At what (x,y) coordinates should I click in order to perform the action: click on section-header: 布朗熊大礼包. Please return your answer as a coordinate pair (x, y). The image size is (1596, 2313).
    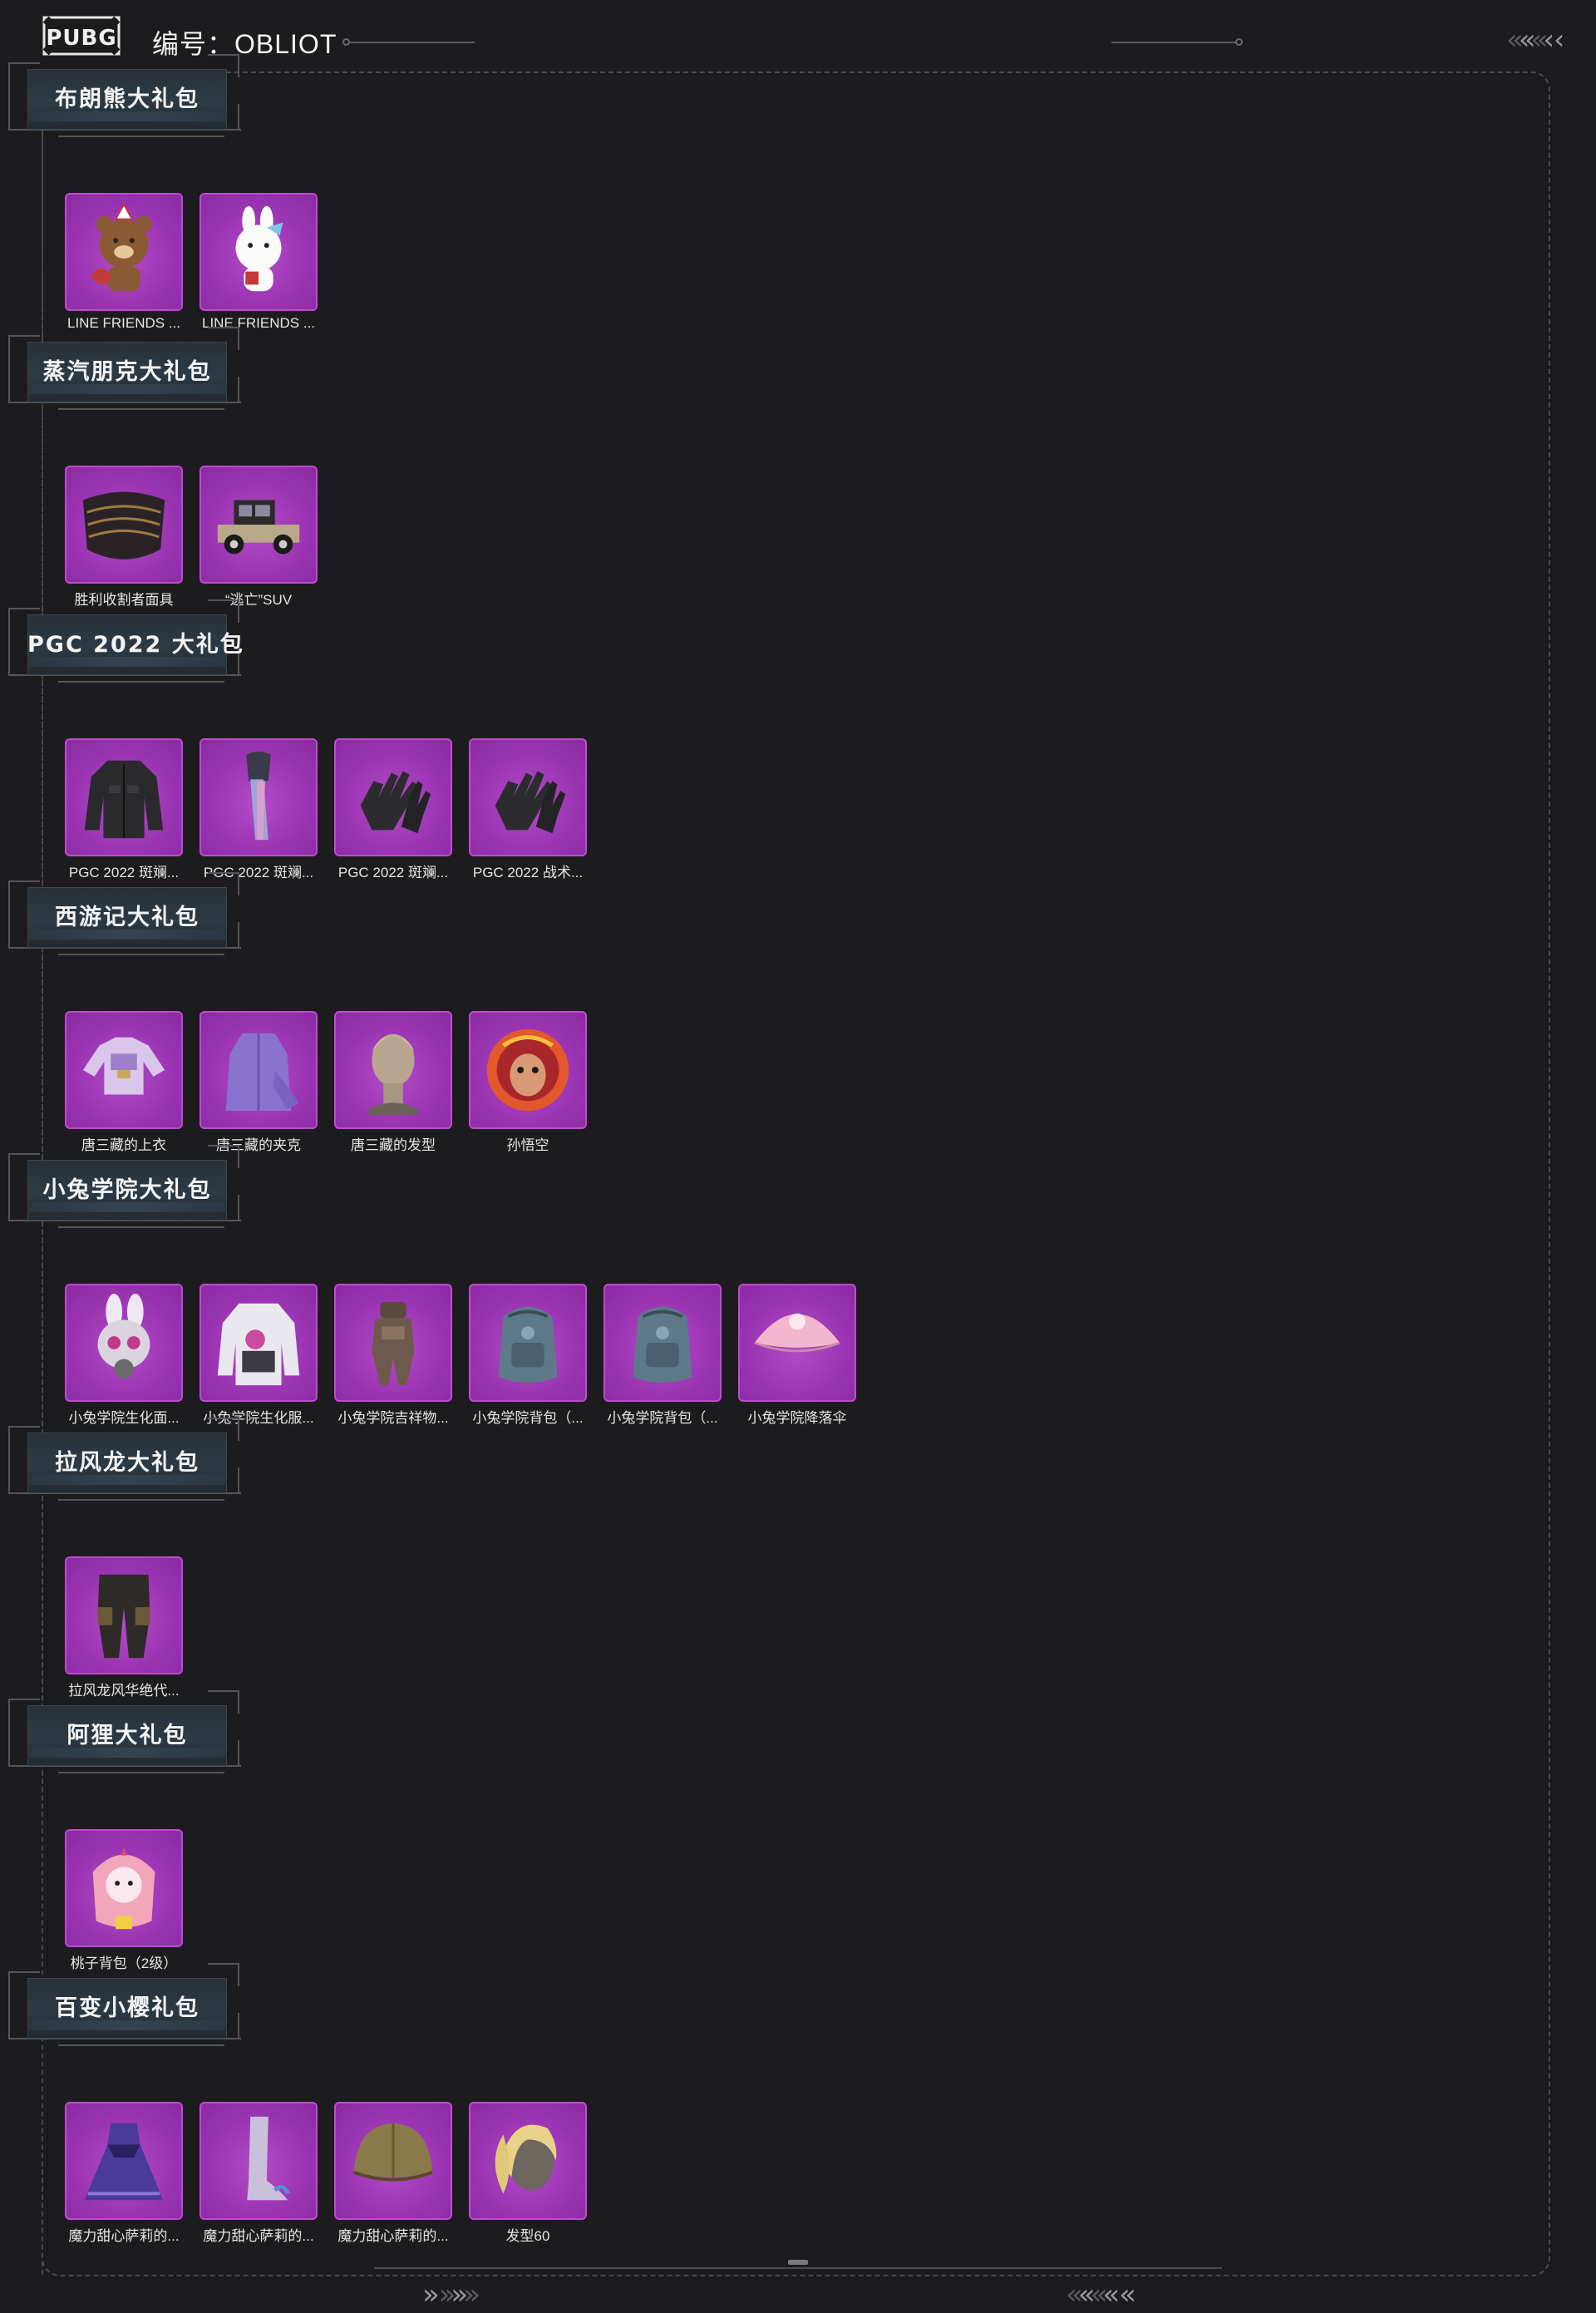
    Looking at the image, I should click on (126, 106).